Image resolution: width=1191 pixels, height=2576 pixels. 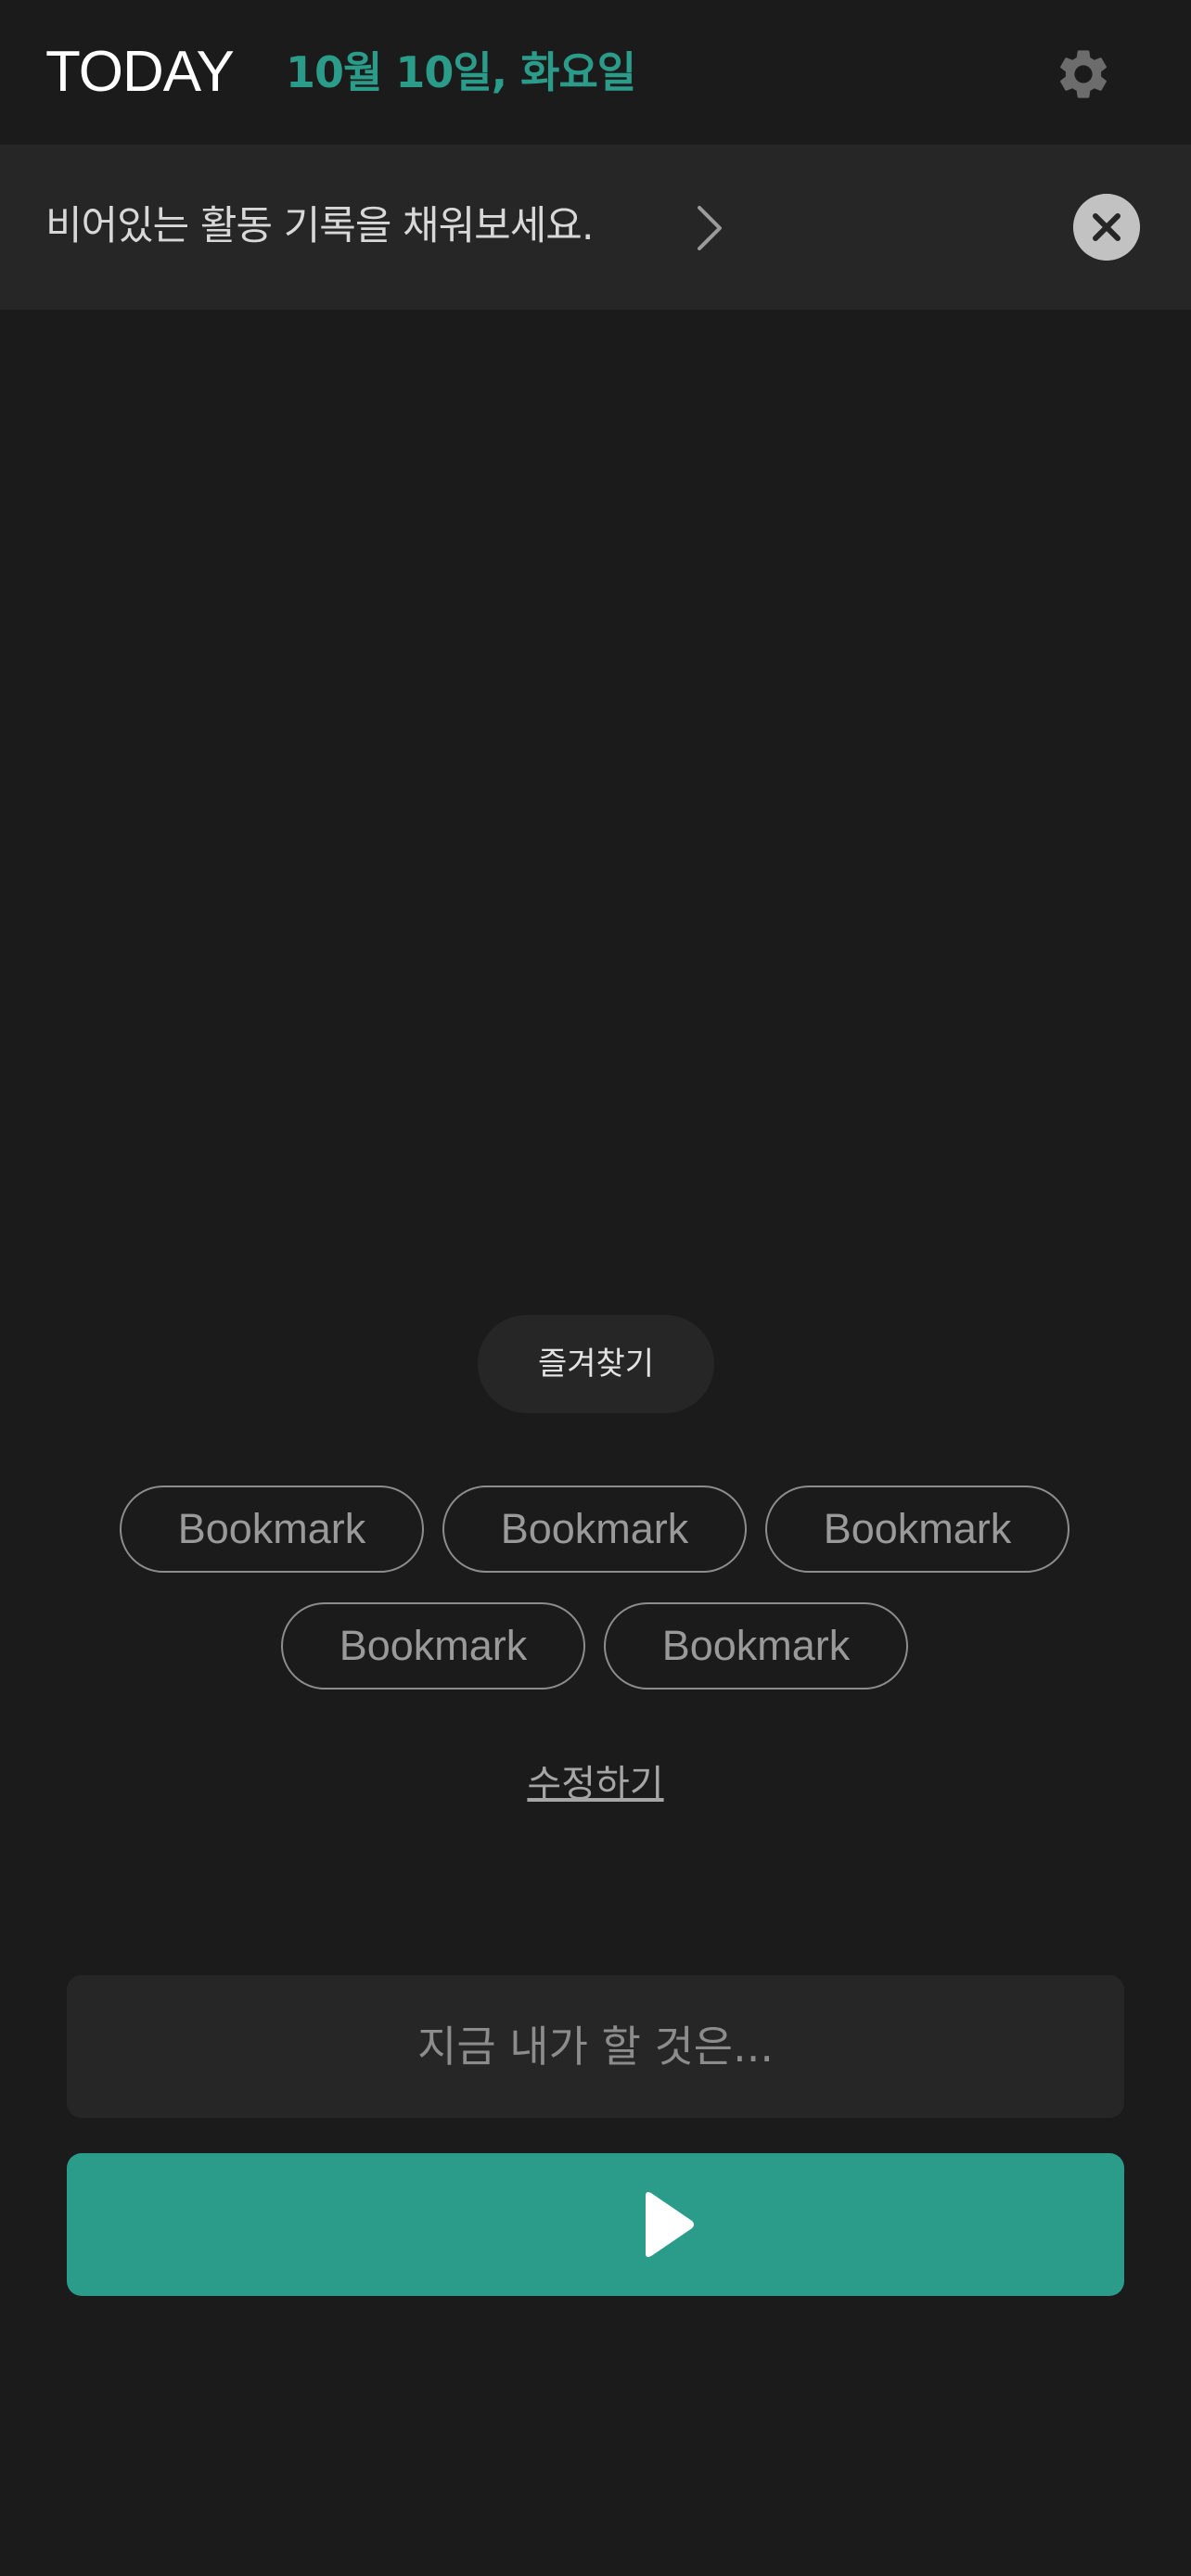 I want to click on banner-text: 비어있는 활동 기록을 채워보세요., so click(x=320, y=226).